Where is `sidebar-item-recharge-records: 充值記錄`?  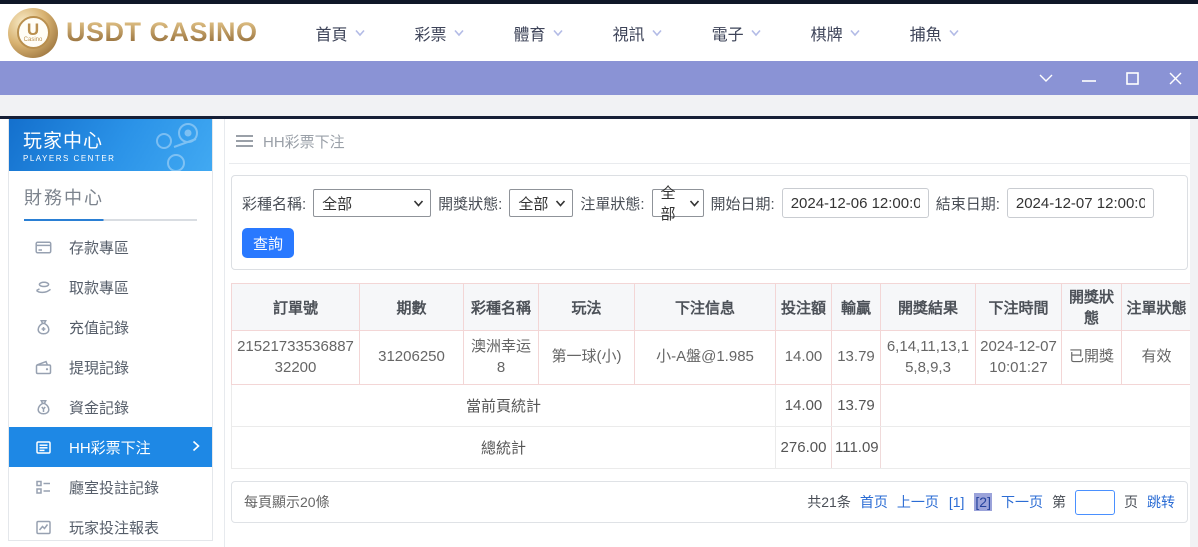
sidebar-item-recharge-records: 充值記錄 is located at coordinates (110, 327).